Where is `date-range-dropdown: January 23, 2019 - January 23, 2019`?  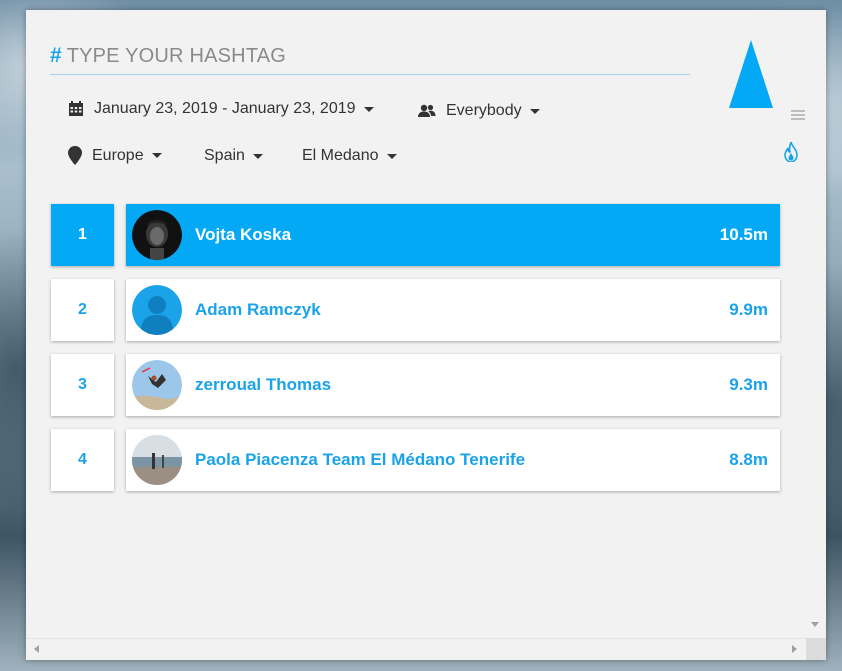
date-range-dropdown: January 23, 2019 - January 23, 2019 is located at coordinates (221, 109).